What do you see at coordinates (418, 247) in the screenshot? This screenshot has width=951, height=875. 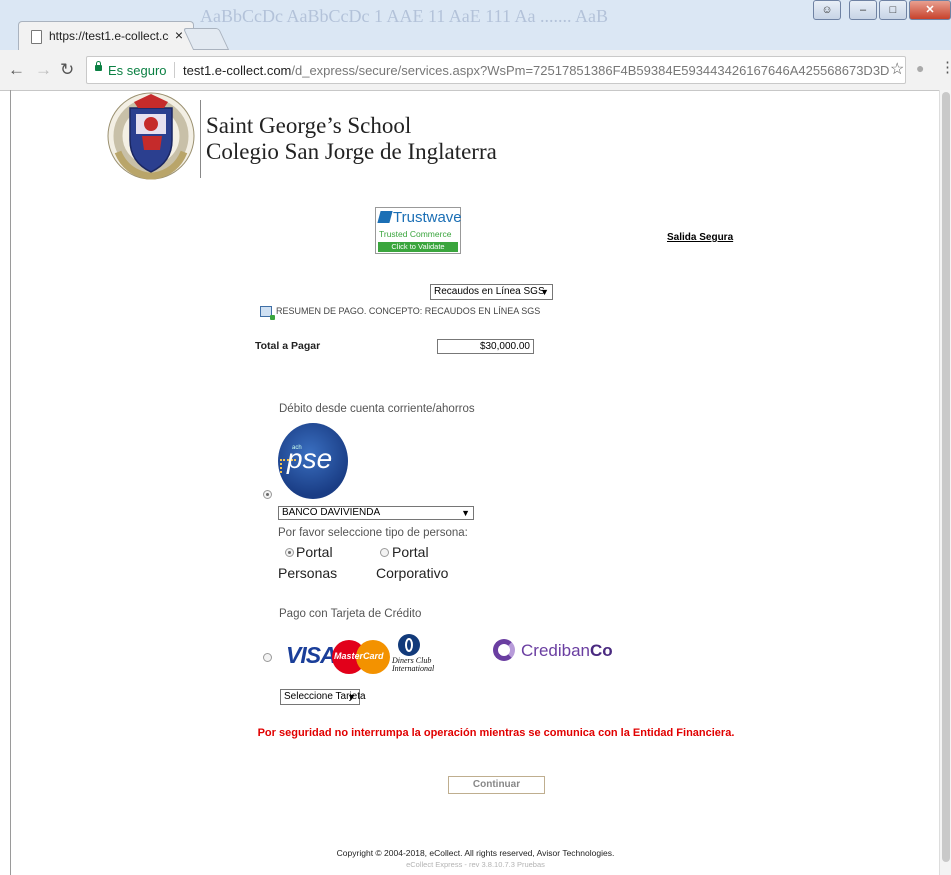 I see `trustwave-validate: Click to Validate` at bounding box center [418, 247].